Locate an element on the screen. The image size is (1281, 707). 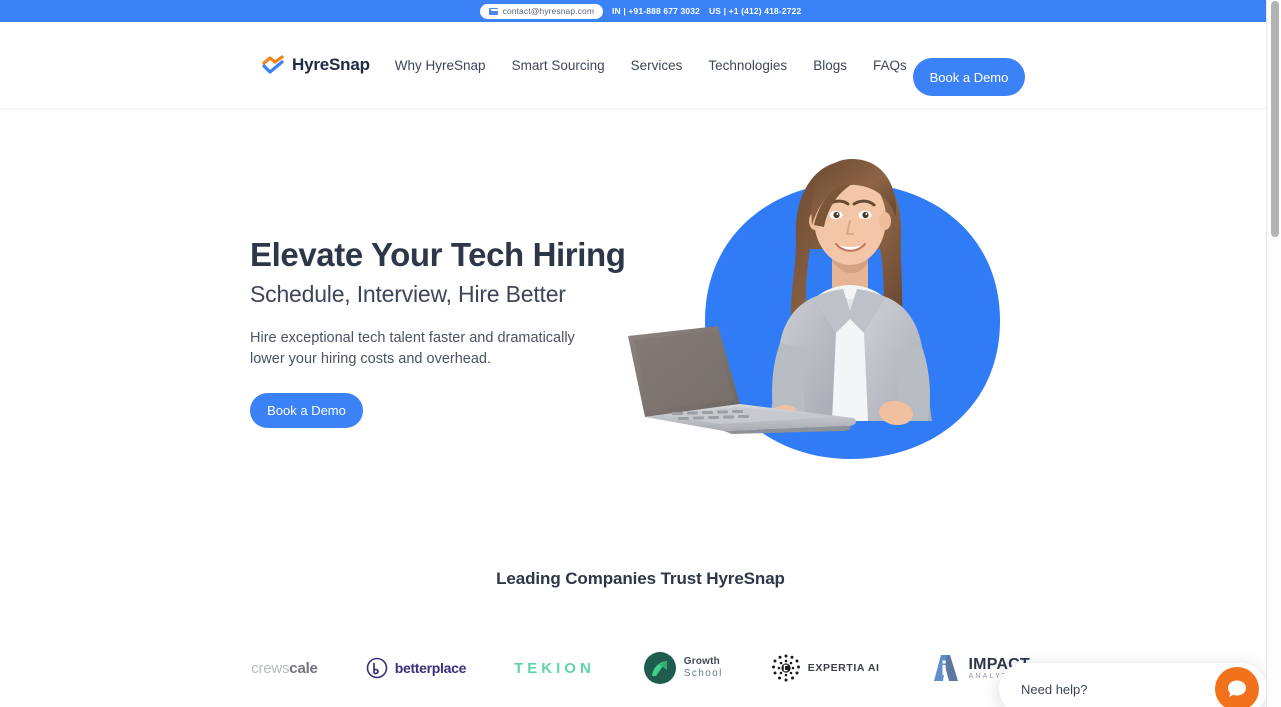
phone-us: US | +1 (412) 418-2722 is located at coordinates (755, 11).